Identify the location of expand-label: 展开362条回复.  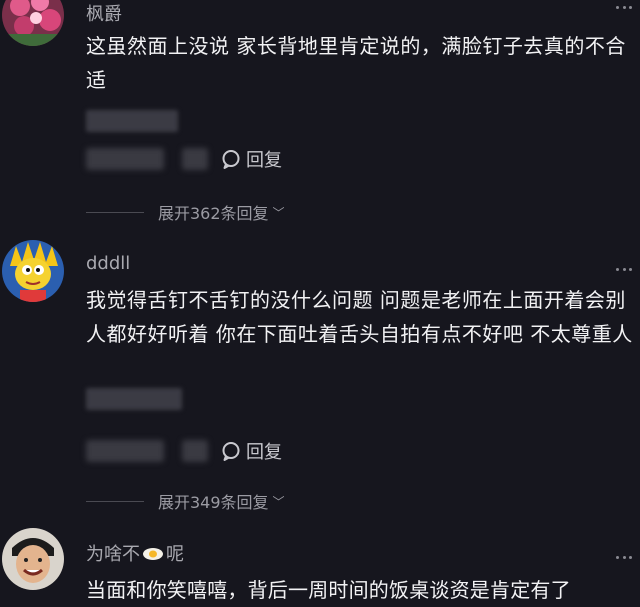
(213, 213).